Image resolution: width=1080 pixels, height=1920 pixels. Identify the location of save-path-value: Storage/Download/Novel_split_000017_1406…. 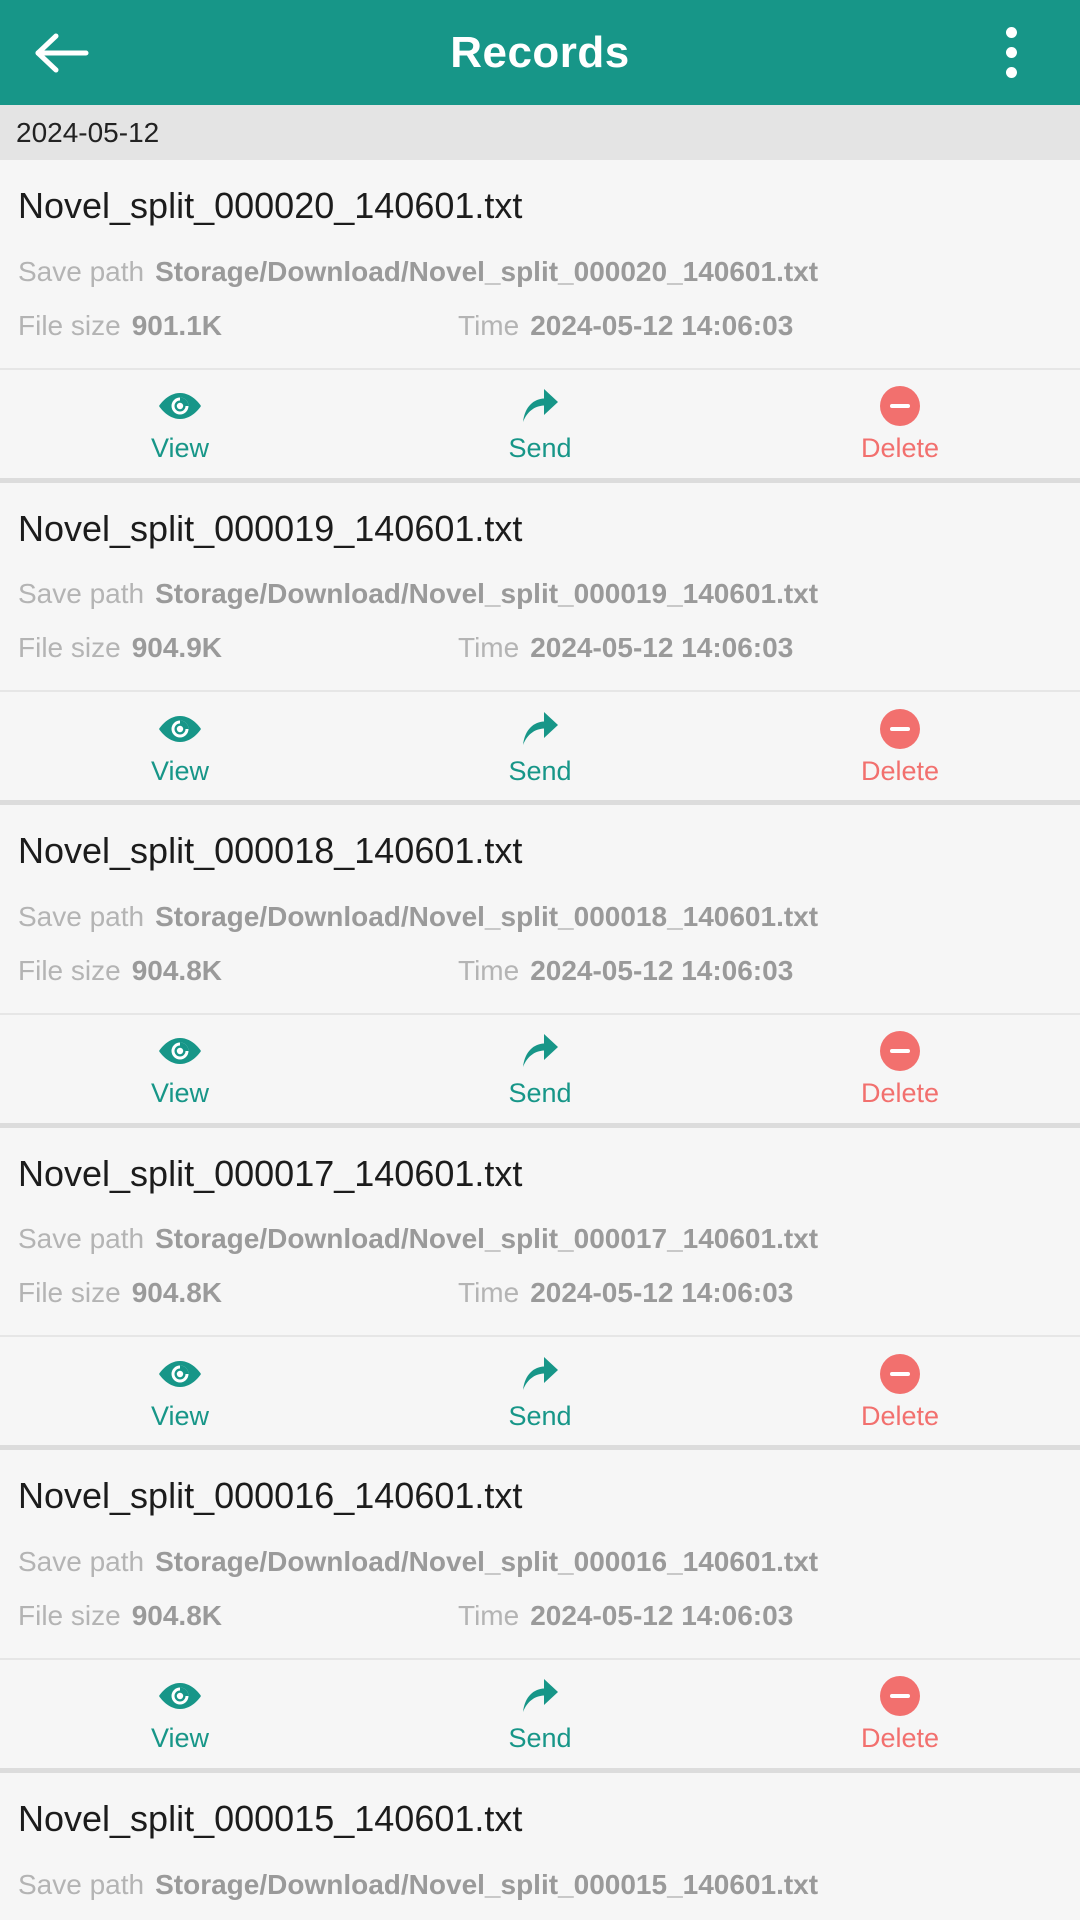
(487, 1239).